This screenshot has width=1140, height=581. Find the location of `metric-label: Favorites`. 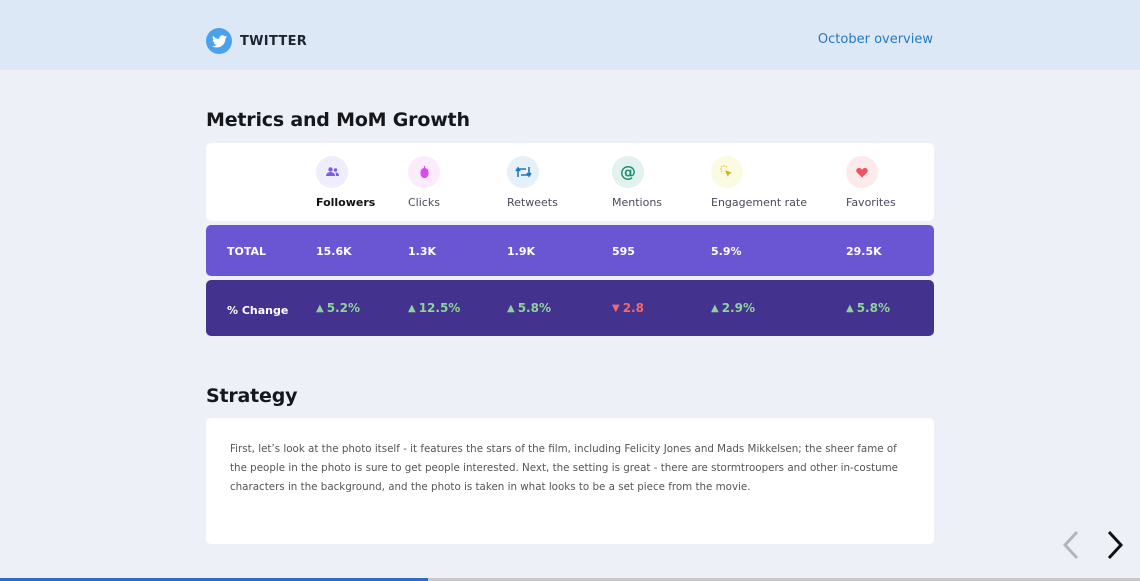

metric-label: Favorites is located at coordinates (871, 202).